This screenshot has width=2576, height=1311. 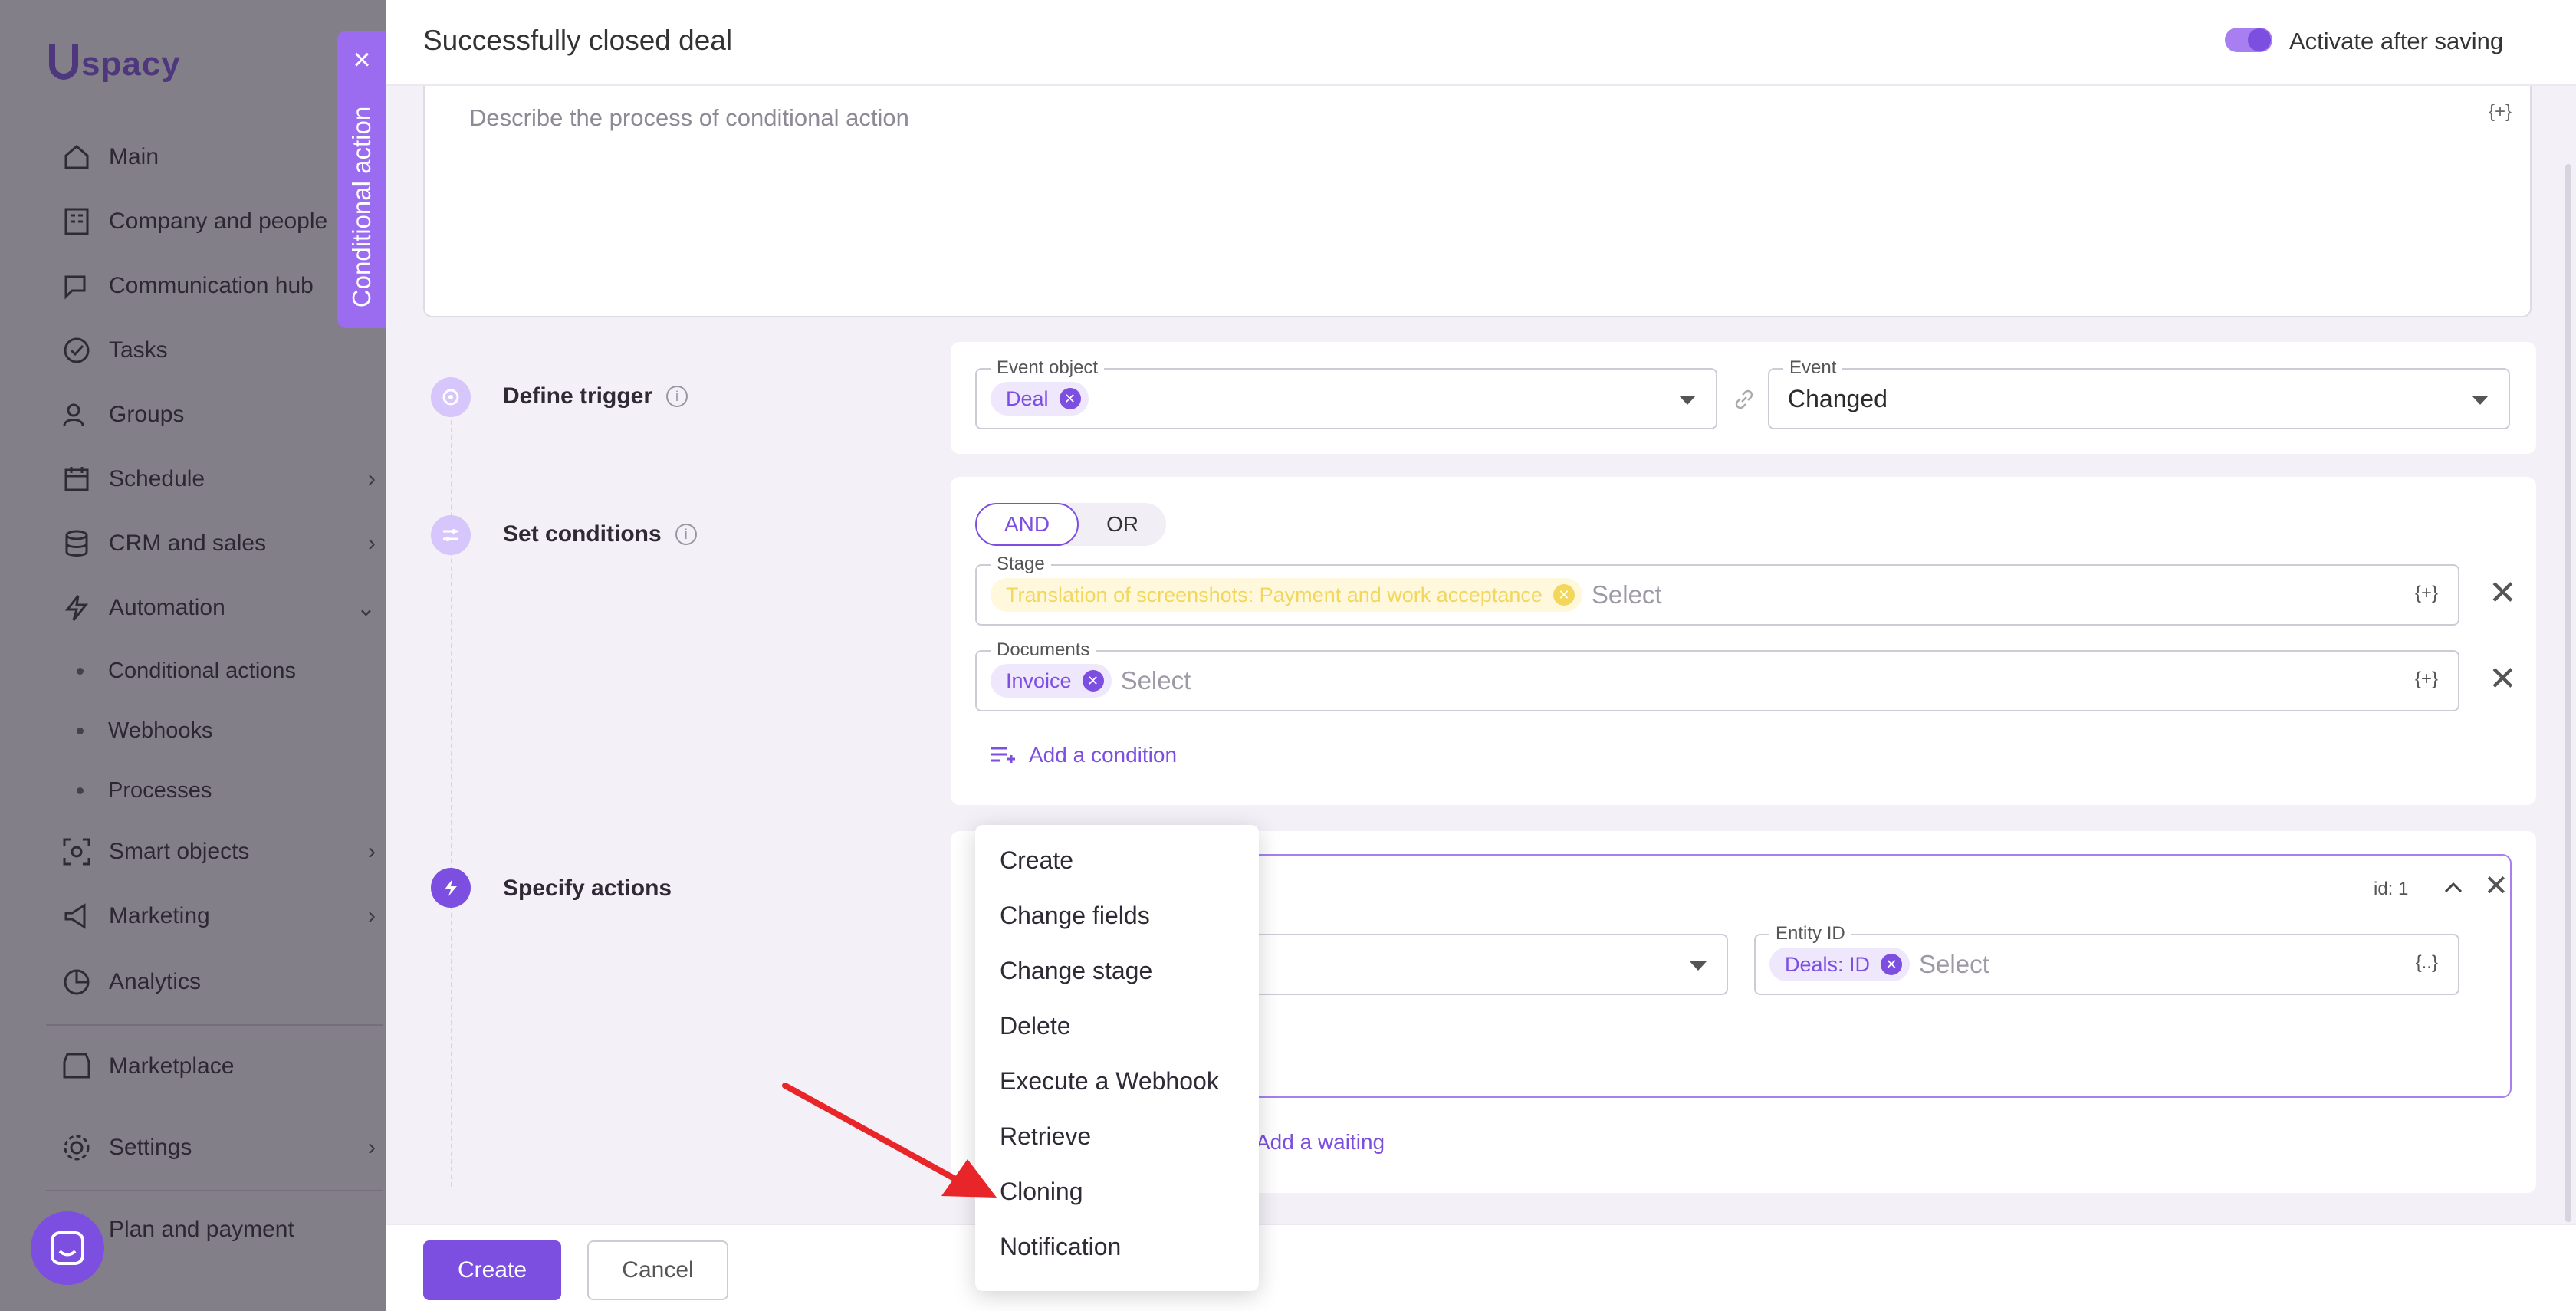 I want to click on pie-icon, so click(x=77, y=982).